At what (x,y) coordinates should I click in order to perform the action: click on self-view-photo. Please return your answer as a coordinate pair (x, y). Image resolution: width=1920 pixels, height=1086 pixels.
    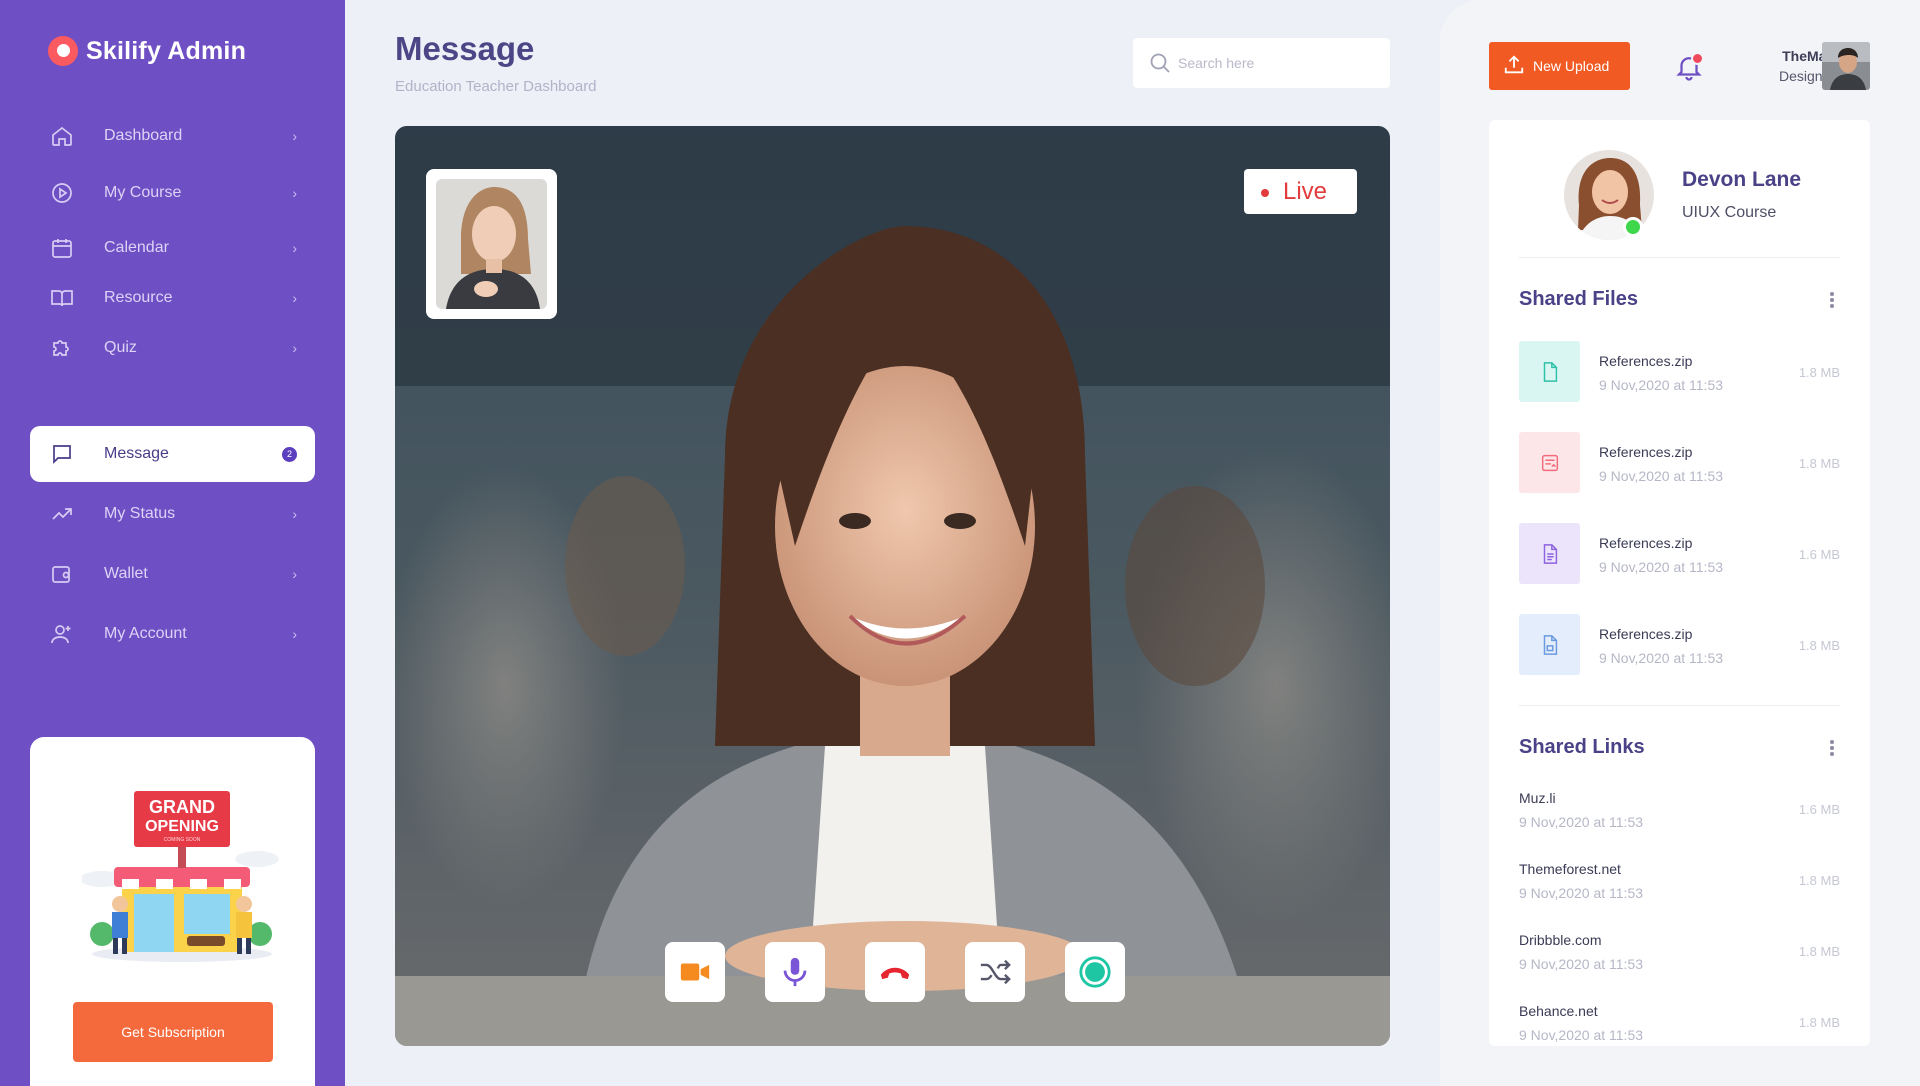
    Looking at the image, I should click on (491, 244).